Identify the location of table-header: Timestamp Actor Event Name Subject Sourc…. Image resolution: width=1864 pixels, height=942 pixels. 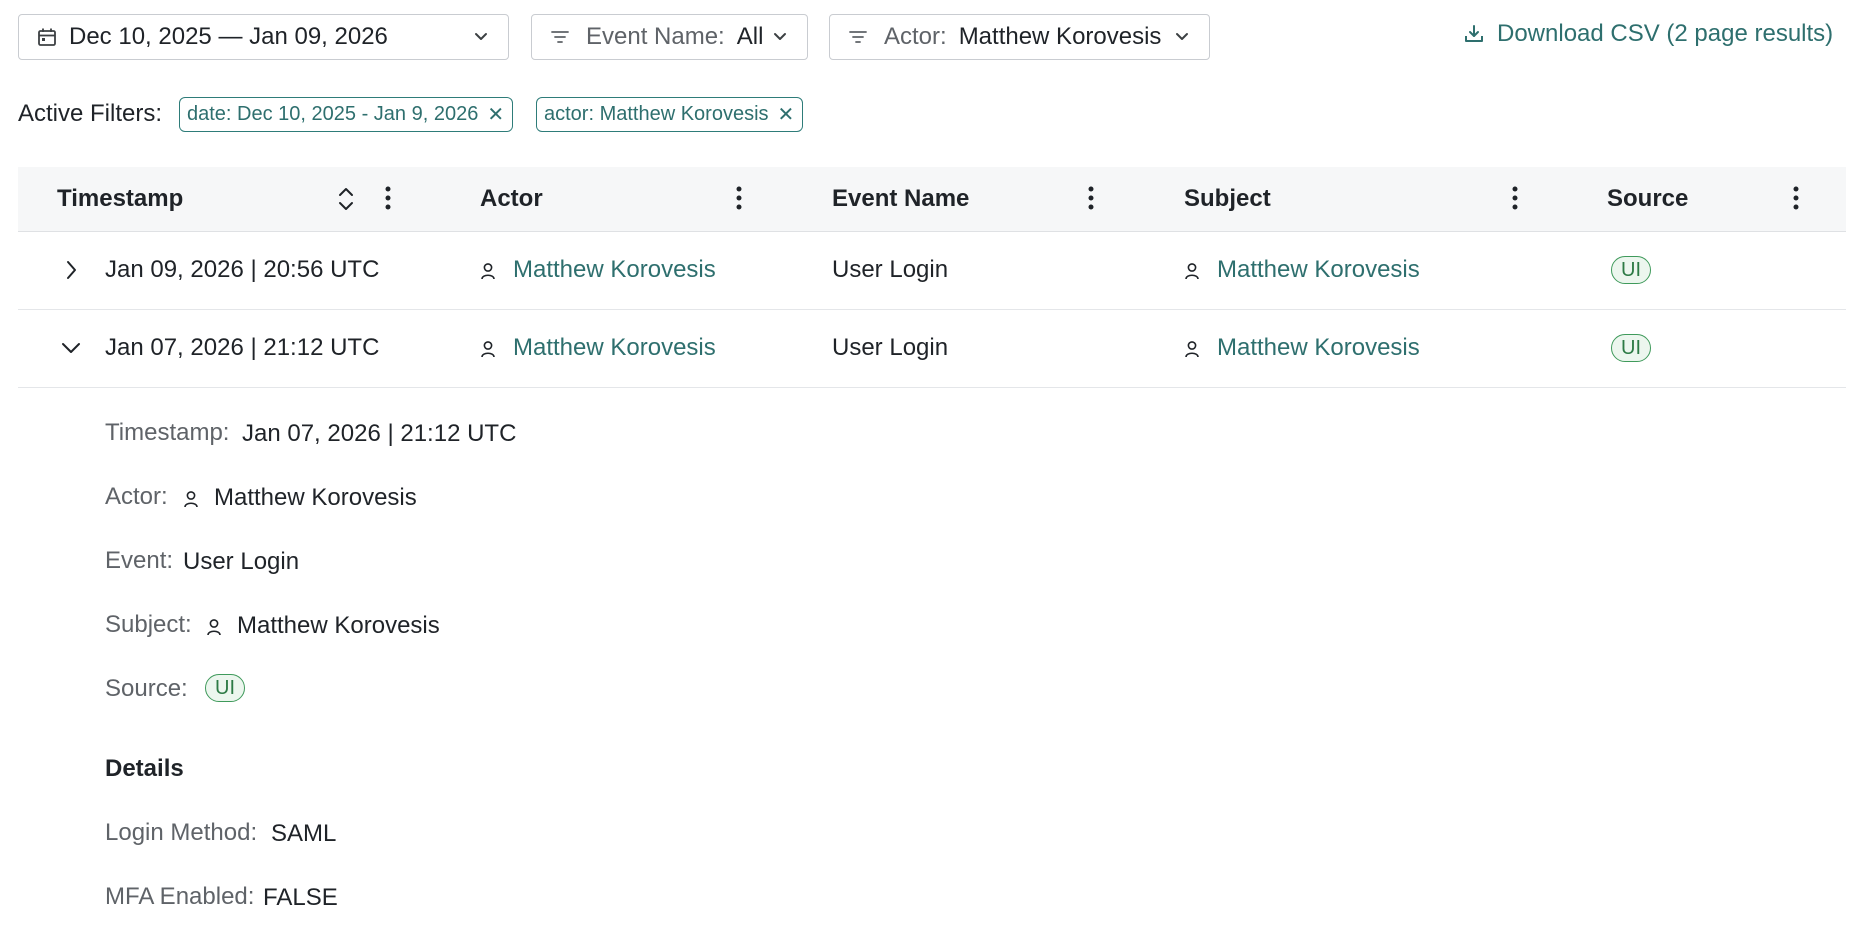
(932, 199).